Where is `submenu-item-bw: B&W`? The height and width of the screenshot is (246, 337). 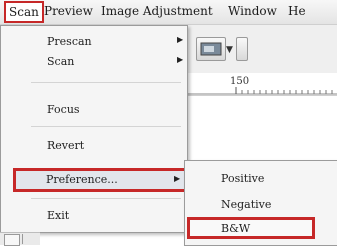 submenu-item-bw: B&W is located at coordinates (251, 228).